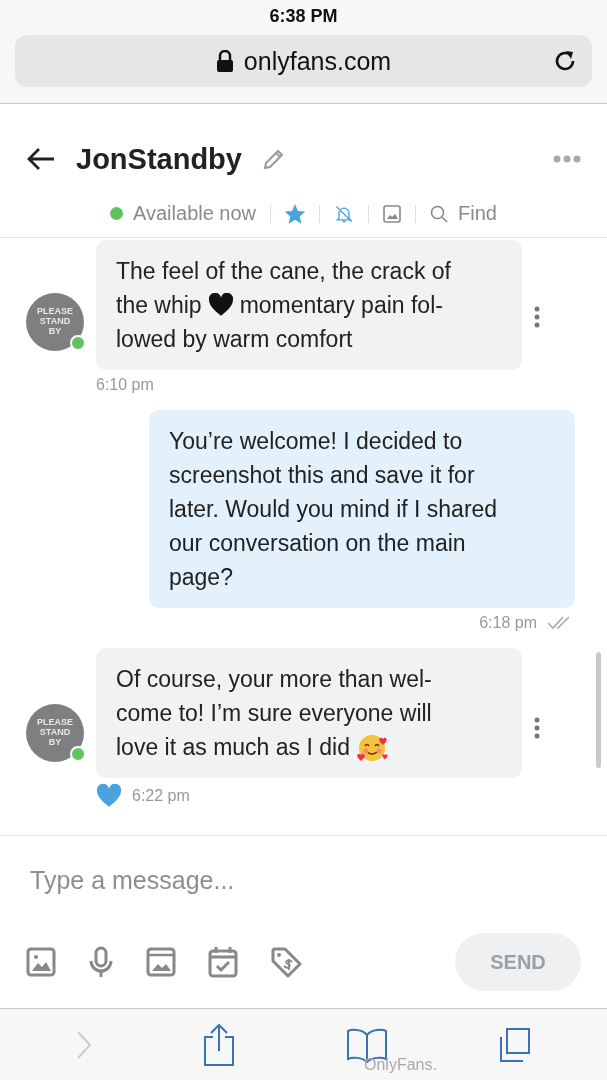  Describe the element at coordinates (295, 213) in the screenshot. I see `star-icon` at that location.